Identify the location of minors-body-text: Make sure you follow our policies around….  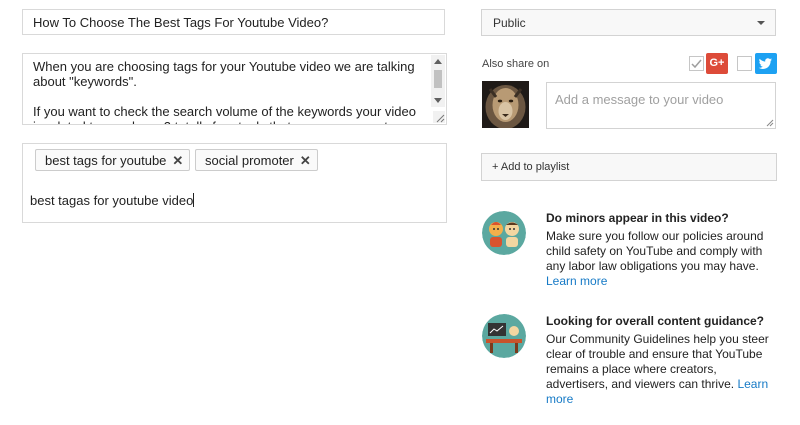
(655, 251).